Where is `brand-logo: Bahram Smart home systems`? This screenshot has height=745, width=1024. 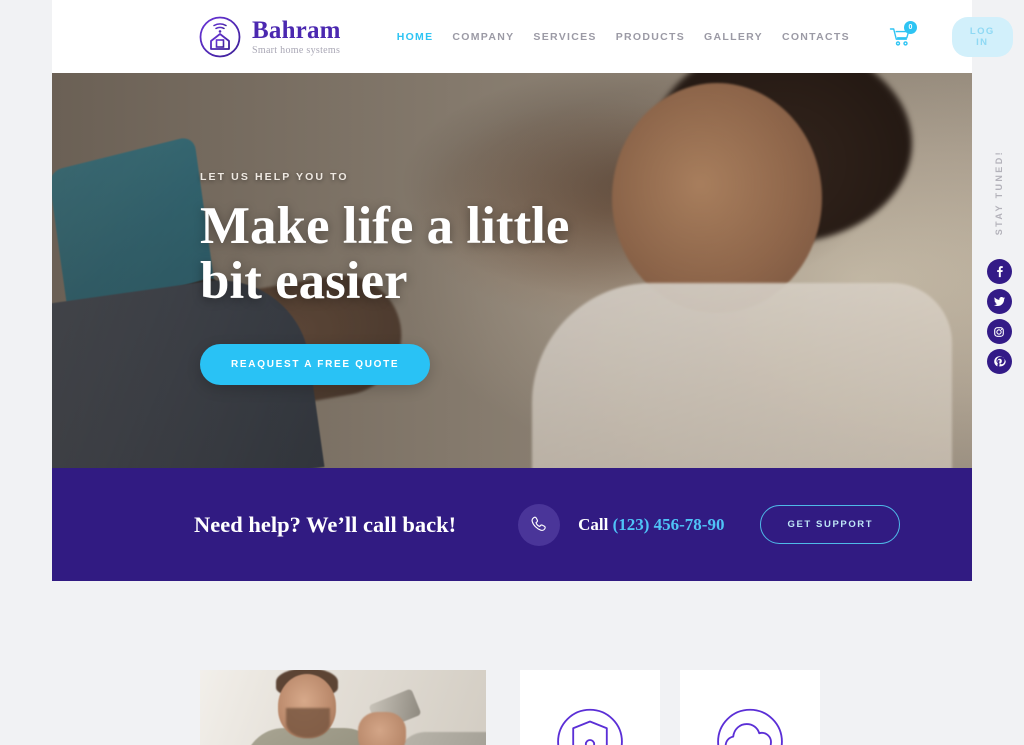 brand-logo: Bahram Smart home systems is located at coordinates (269, 37).